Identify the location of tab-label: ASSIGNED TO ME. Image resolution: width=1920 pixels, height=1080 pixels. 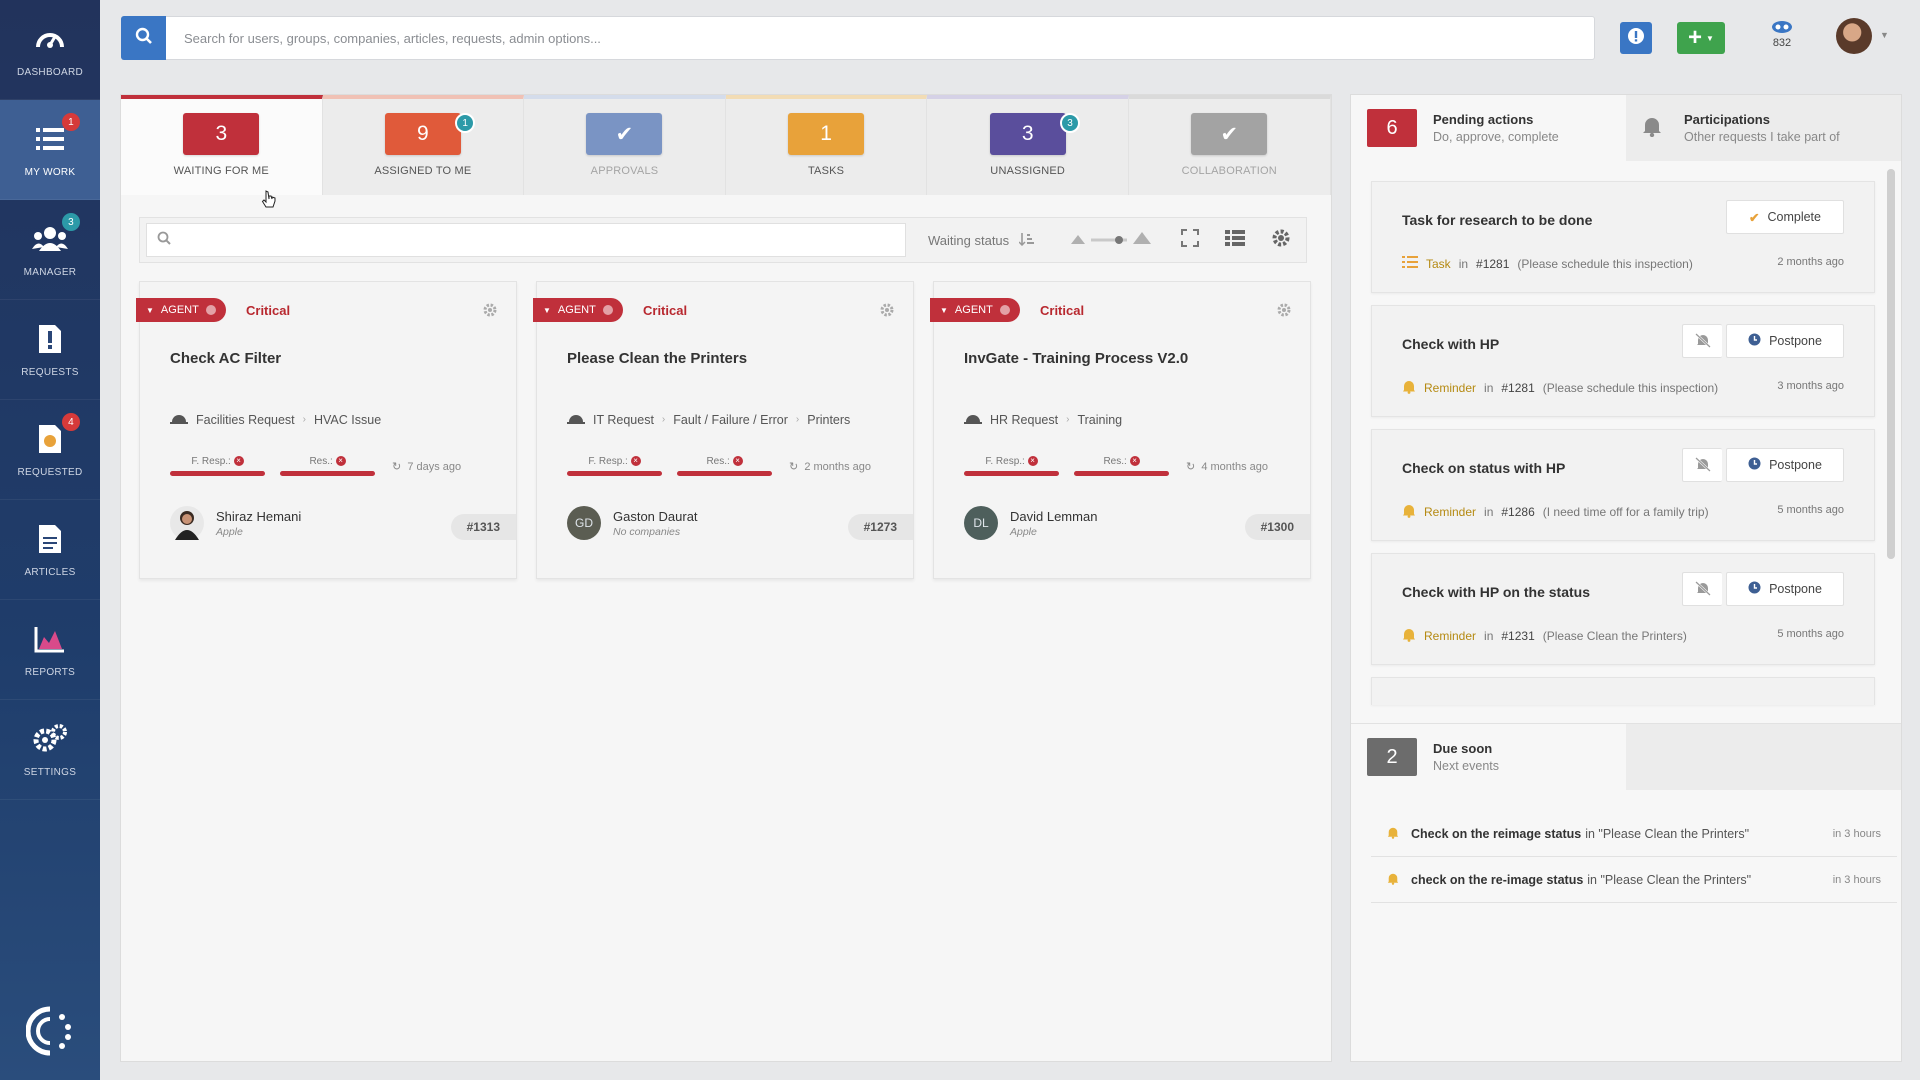
(423, 171).